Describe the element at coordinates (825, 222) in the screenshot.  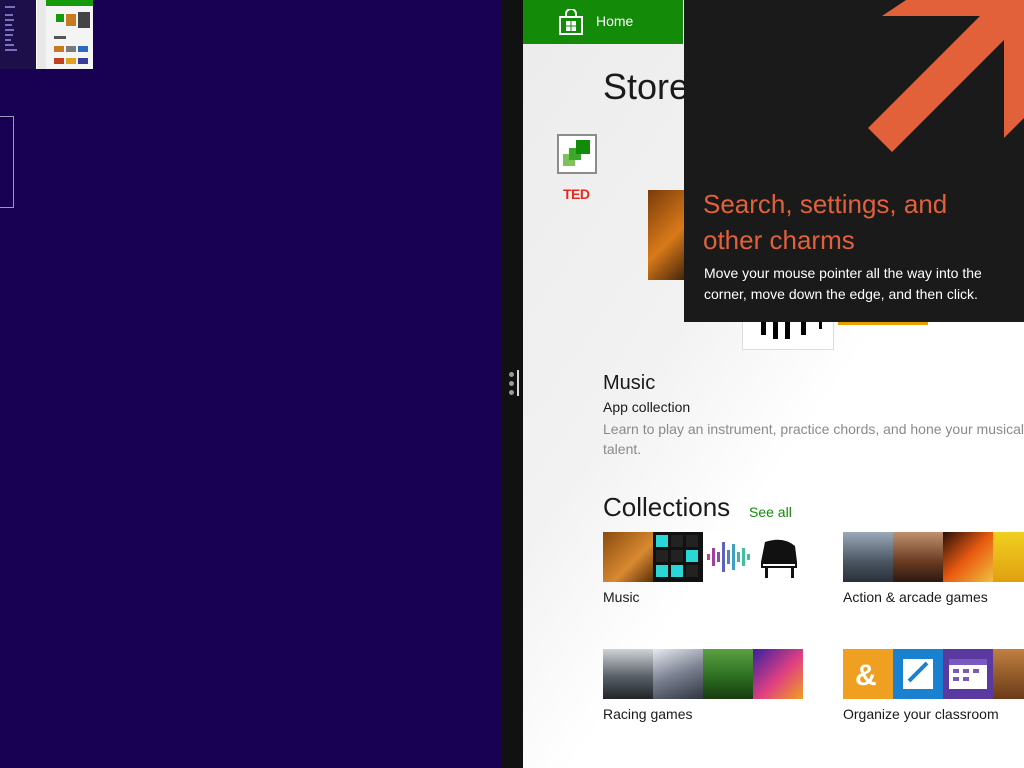
I see `tip-heading: Search, settings, and other charms` at that location.